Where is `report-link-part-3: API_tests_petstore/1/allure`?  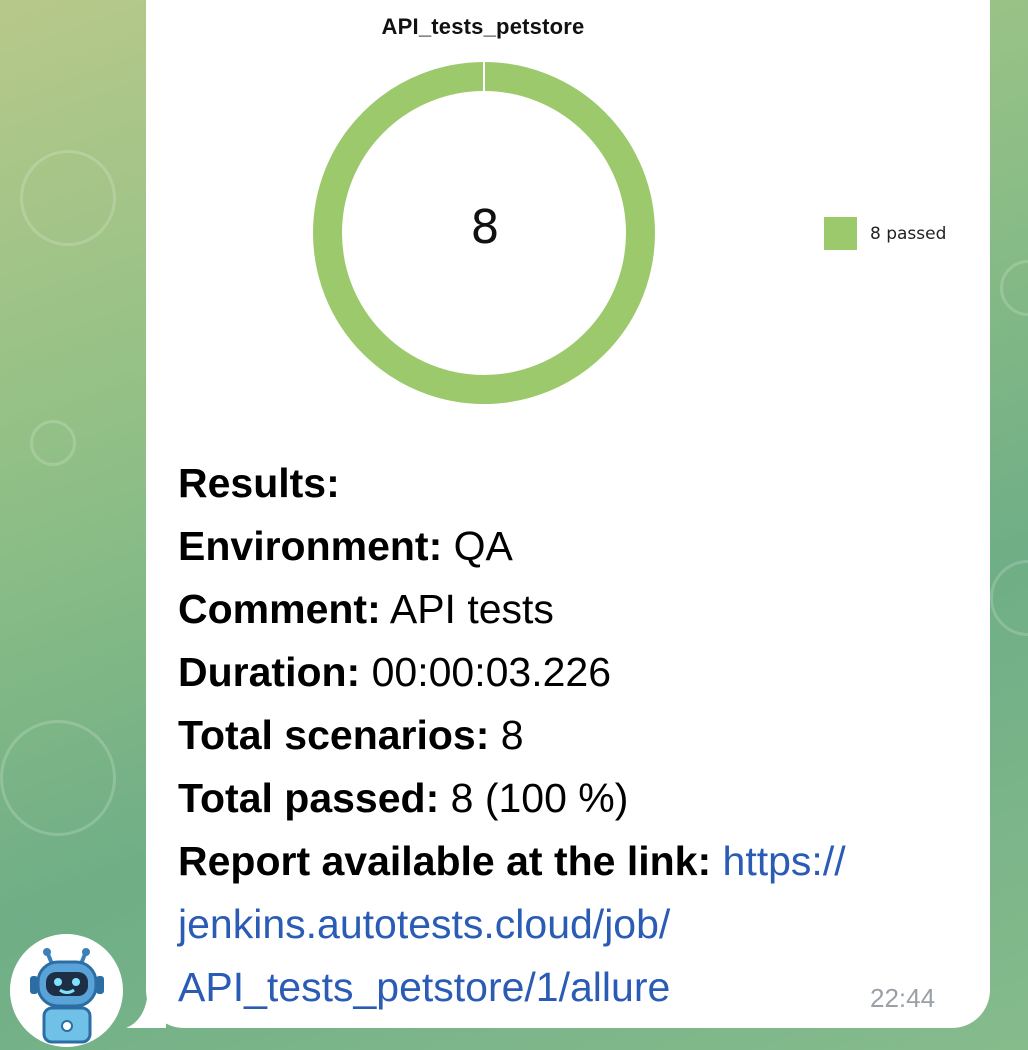
report-link-part-3: API_tests_petstore/1/allure is located at coordinates (424, 987).